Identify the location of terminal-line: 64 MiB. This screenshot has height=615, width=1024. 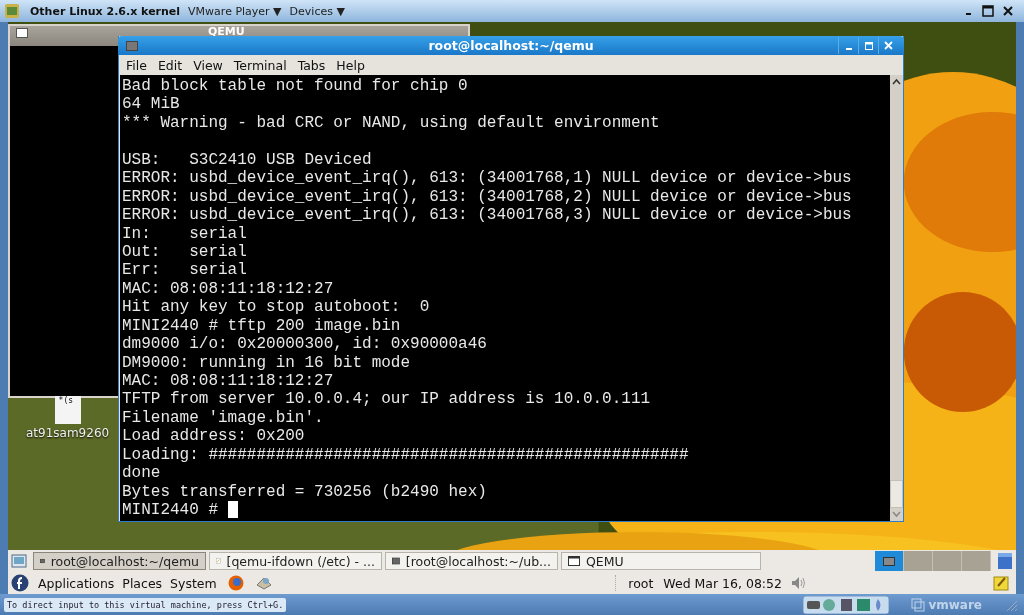
(151, 104).